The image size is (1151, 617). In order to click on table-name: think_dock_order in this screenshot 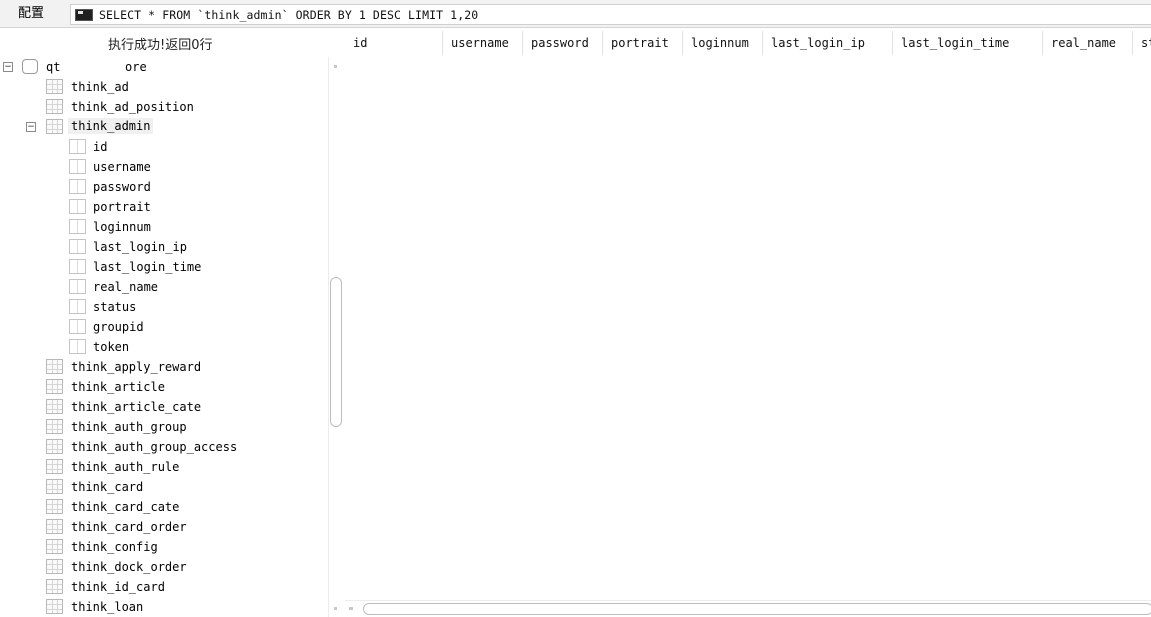, I will do `click(129, 567)`.